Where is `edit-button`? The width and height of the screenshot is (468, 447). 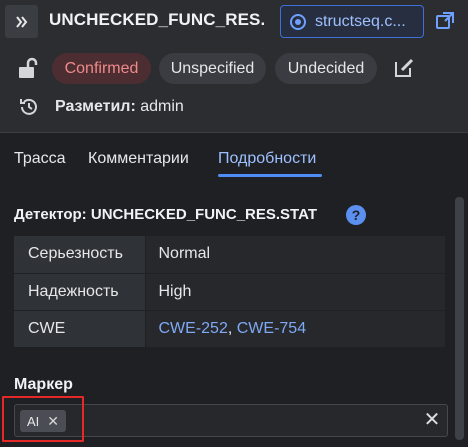 edit-button is located at coordinates (404, 68).